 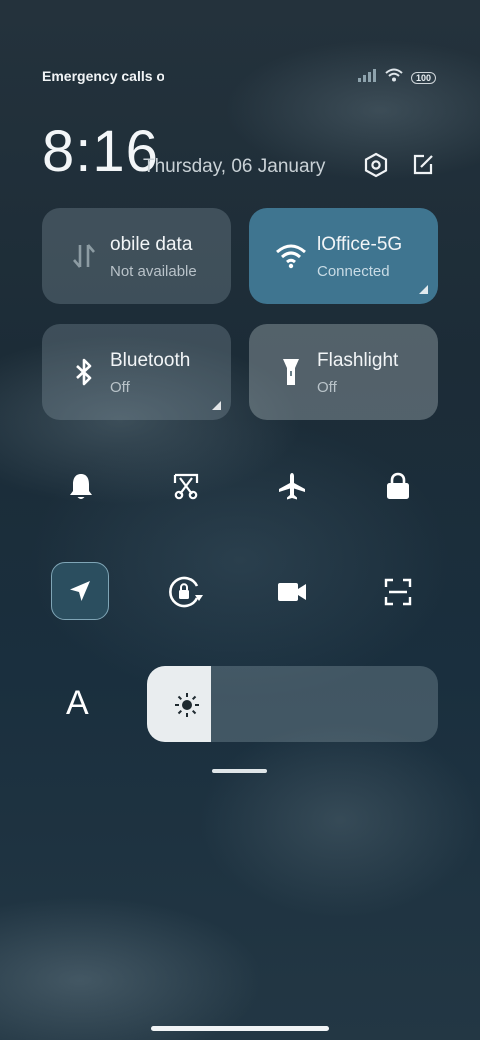 I want to click on screenshot-icon, so click(x=186, y=486).